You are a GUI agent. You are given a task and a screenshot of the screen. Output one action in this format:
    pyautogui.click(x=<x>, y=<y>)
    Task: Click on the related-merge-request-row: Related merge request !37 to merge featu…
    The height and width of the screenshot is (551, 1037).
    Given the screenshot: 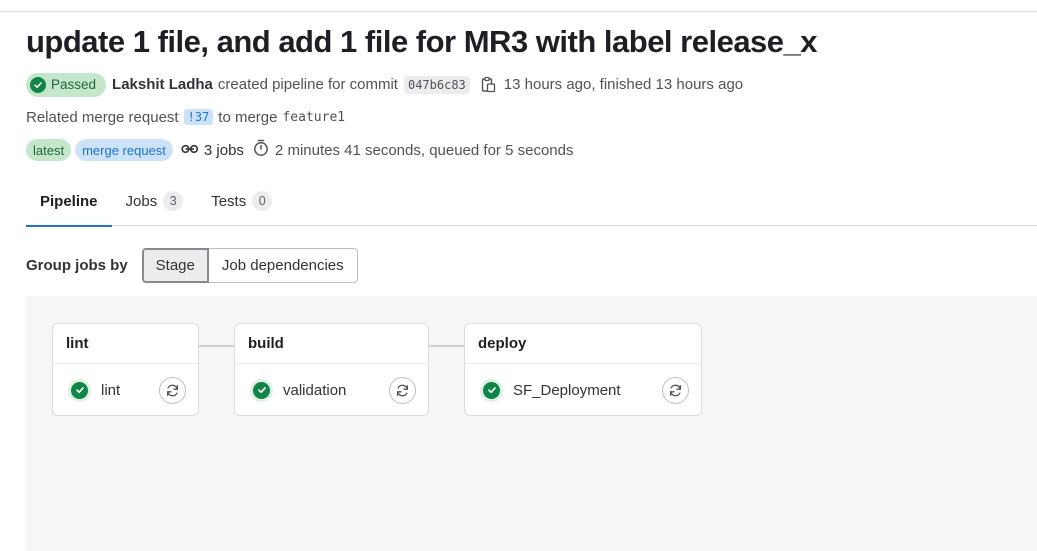 What is the action you would take?
    pyautogui.click(x=185, y=117)
    